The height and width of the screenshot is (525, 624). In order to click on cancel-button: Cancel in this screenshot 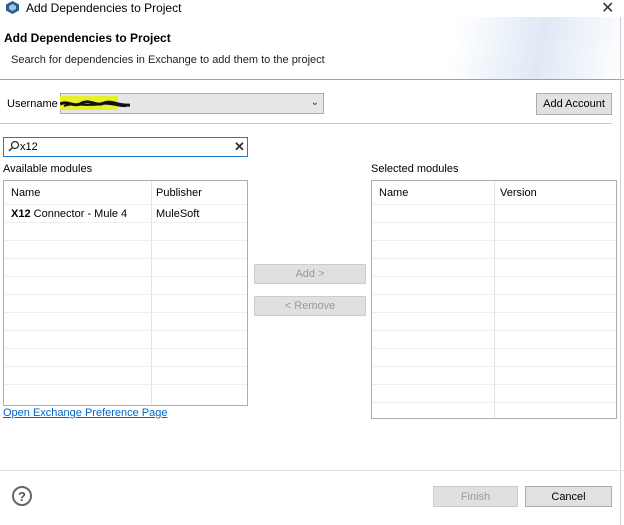, I will do `click(568, 496)`.